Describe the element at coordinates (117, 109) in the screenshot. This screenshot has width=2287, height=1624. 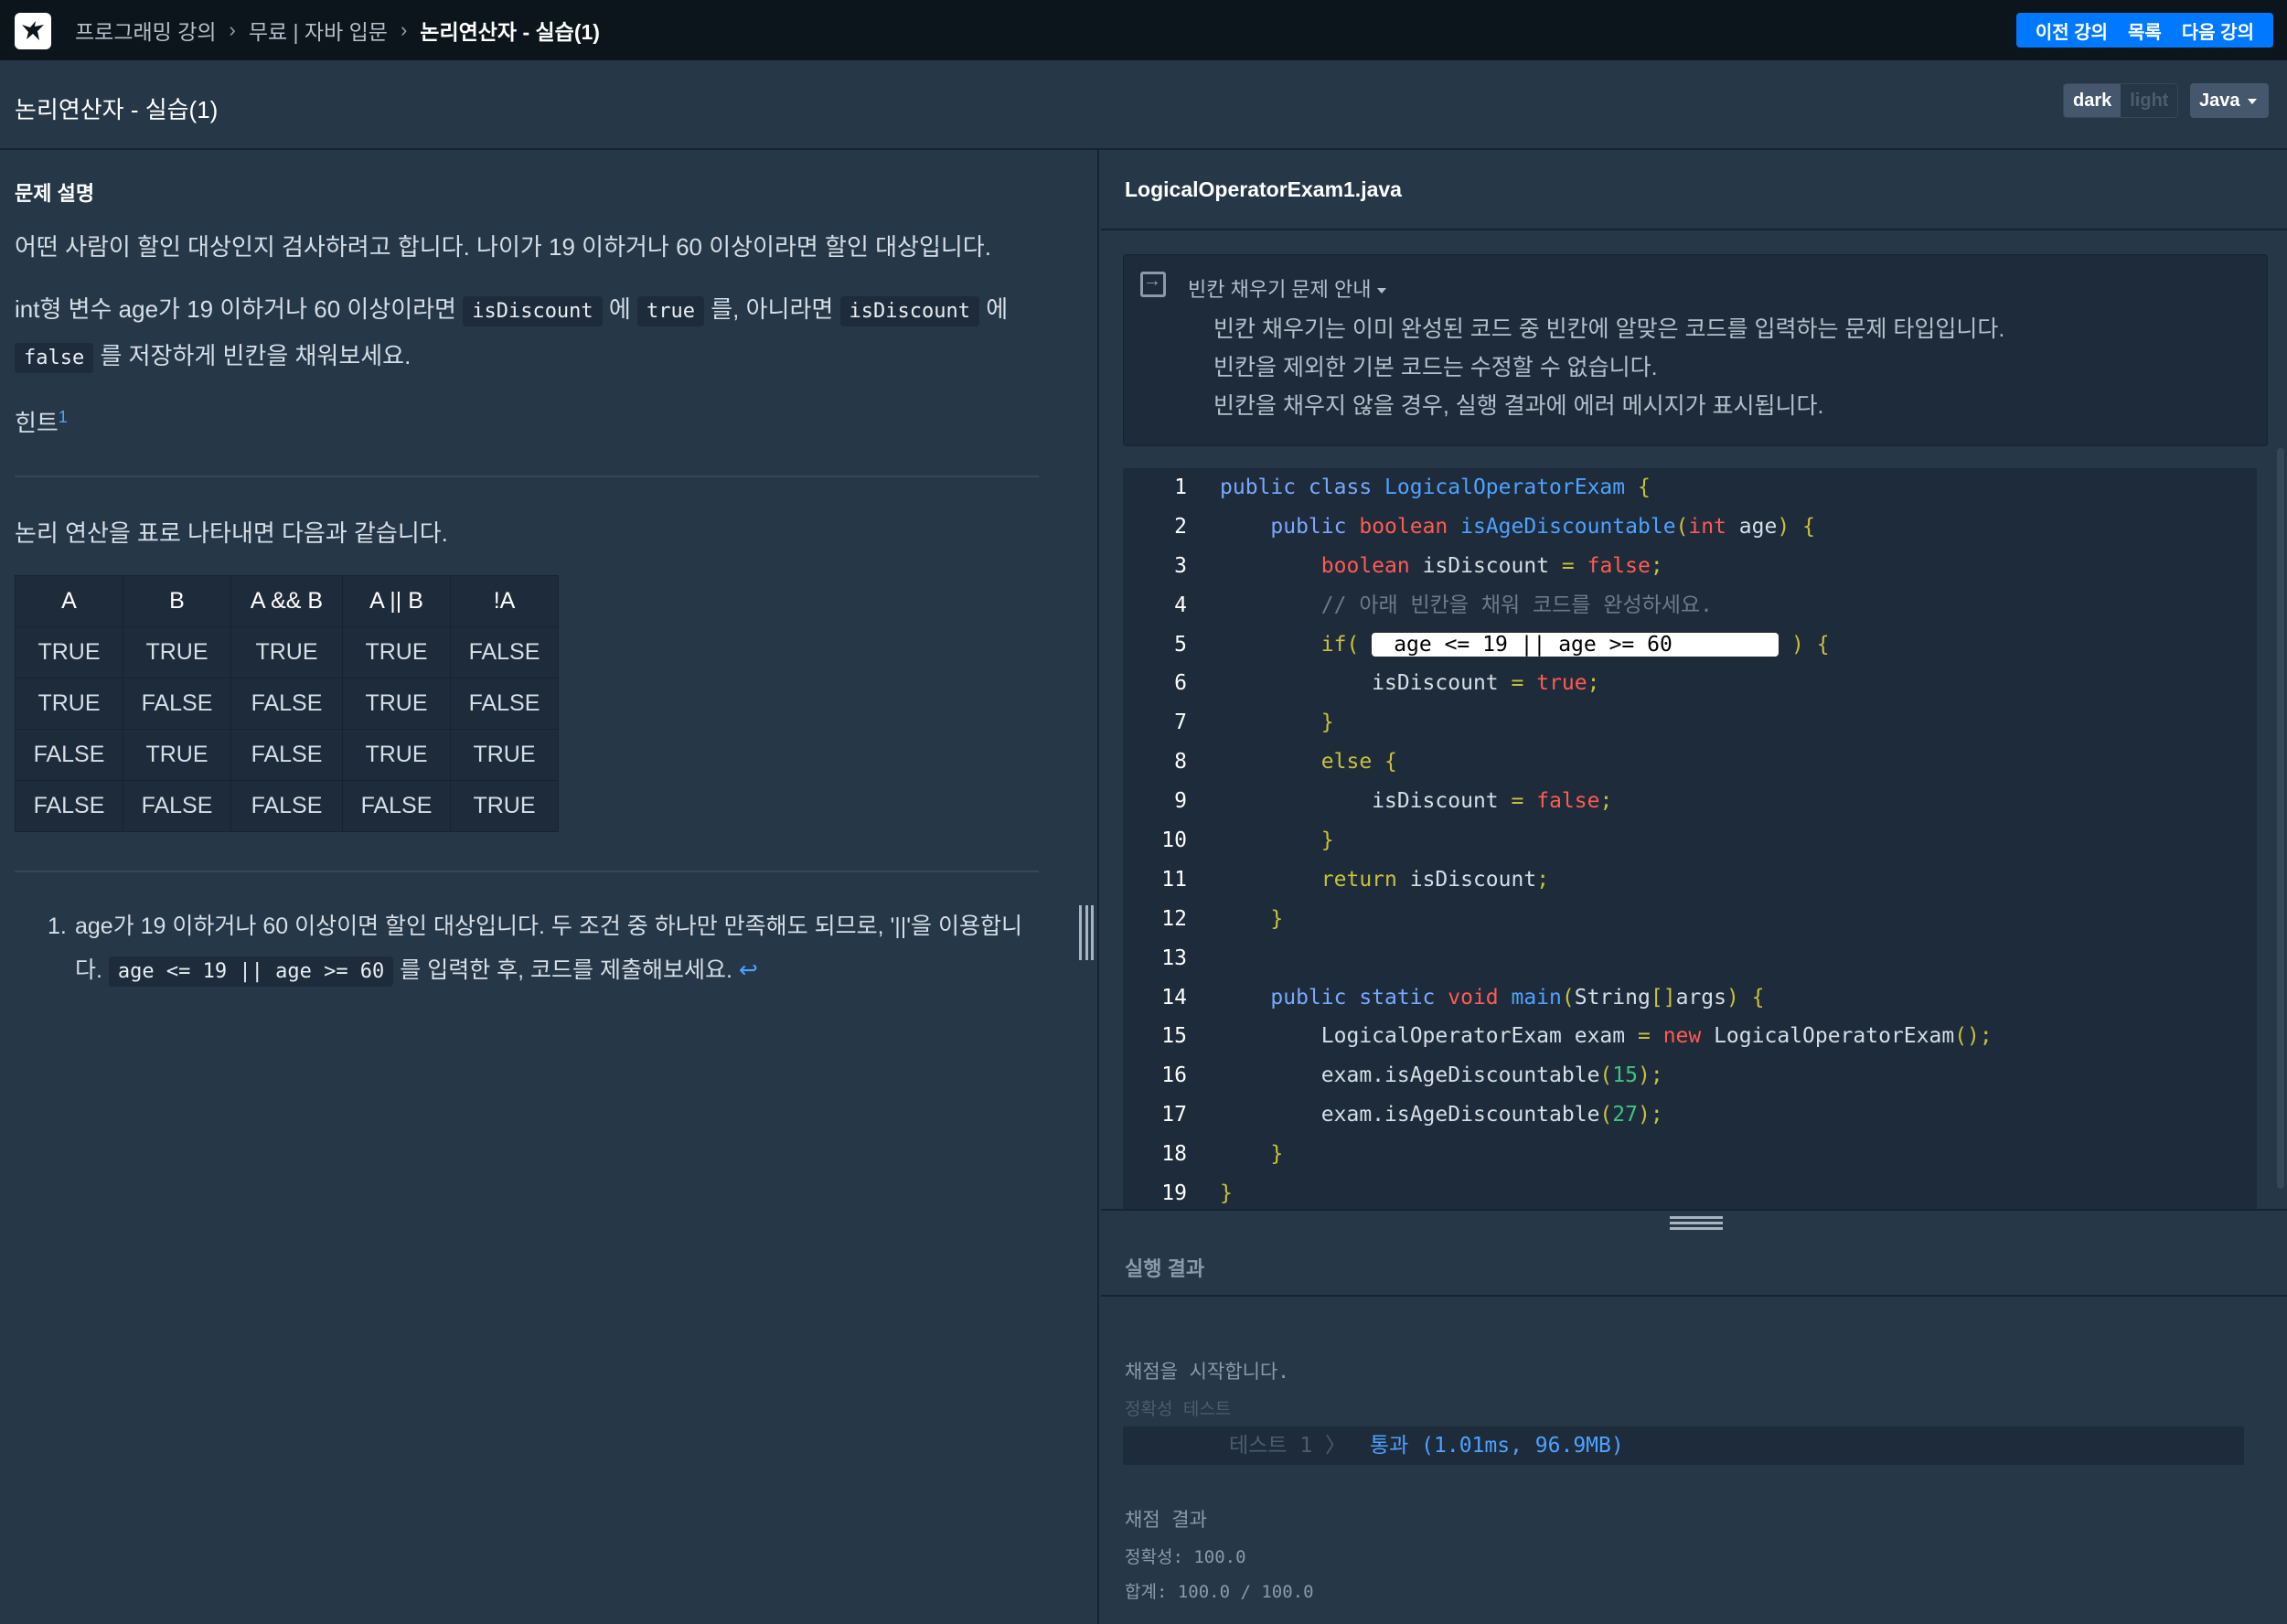
I see `page-title: 논리연산자 - 실습(1)` at that location.